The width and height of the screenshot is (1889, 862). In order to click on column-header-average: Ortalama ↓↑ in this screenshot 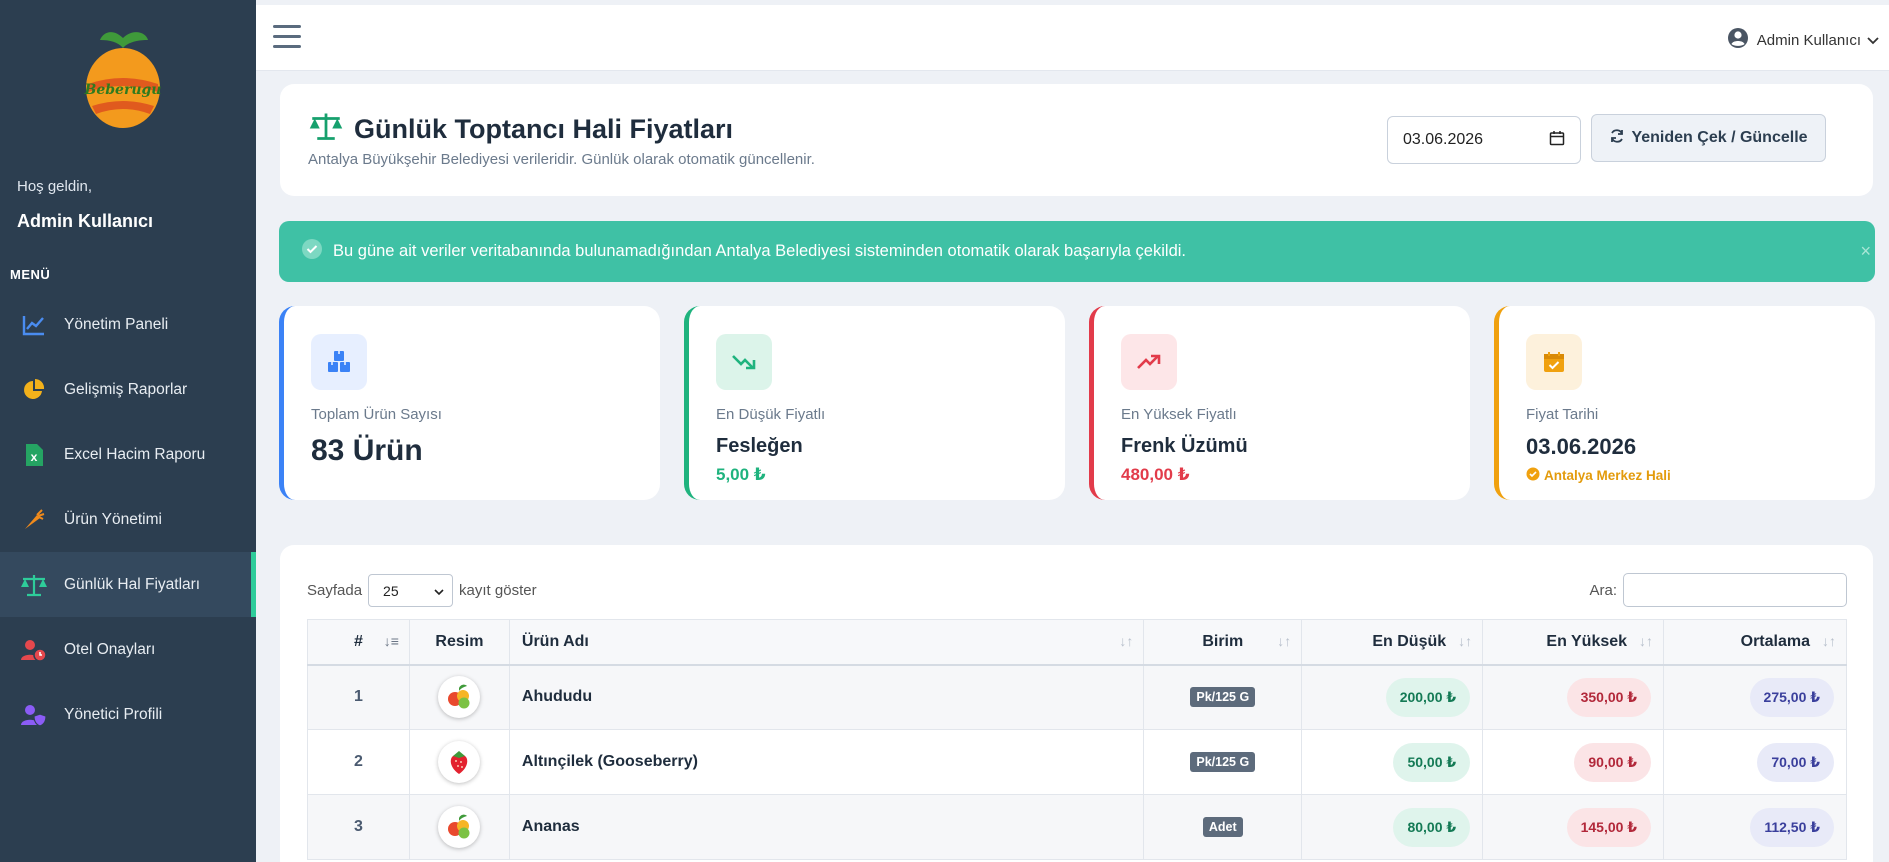, I will do `click(1755, 642)`.